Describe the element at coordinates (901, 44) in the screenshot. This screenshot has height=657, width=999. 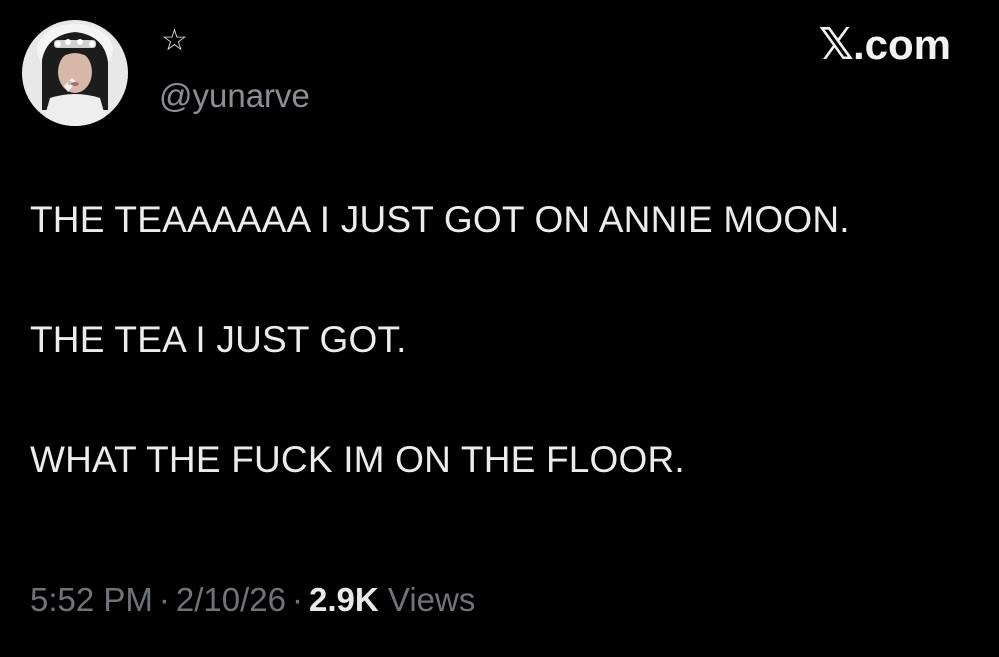
I see `brand-domain: .com` at that location.